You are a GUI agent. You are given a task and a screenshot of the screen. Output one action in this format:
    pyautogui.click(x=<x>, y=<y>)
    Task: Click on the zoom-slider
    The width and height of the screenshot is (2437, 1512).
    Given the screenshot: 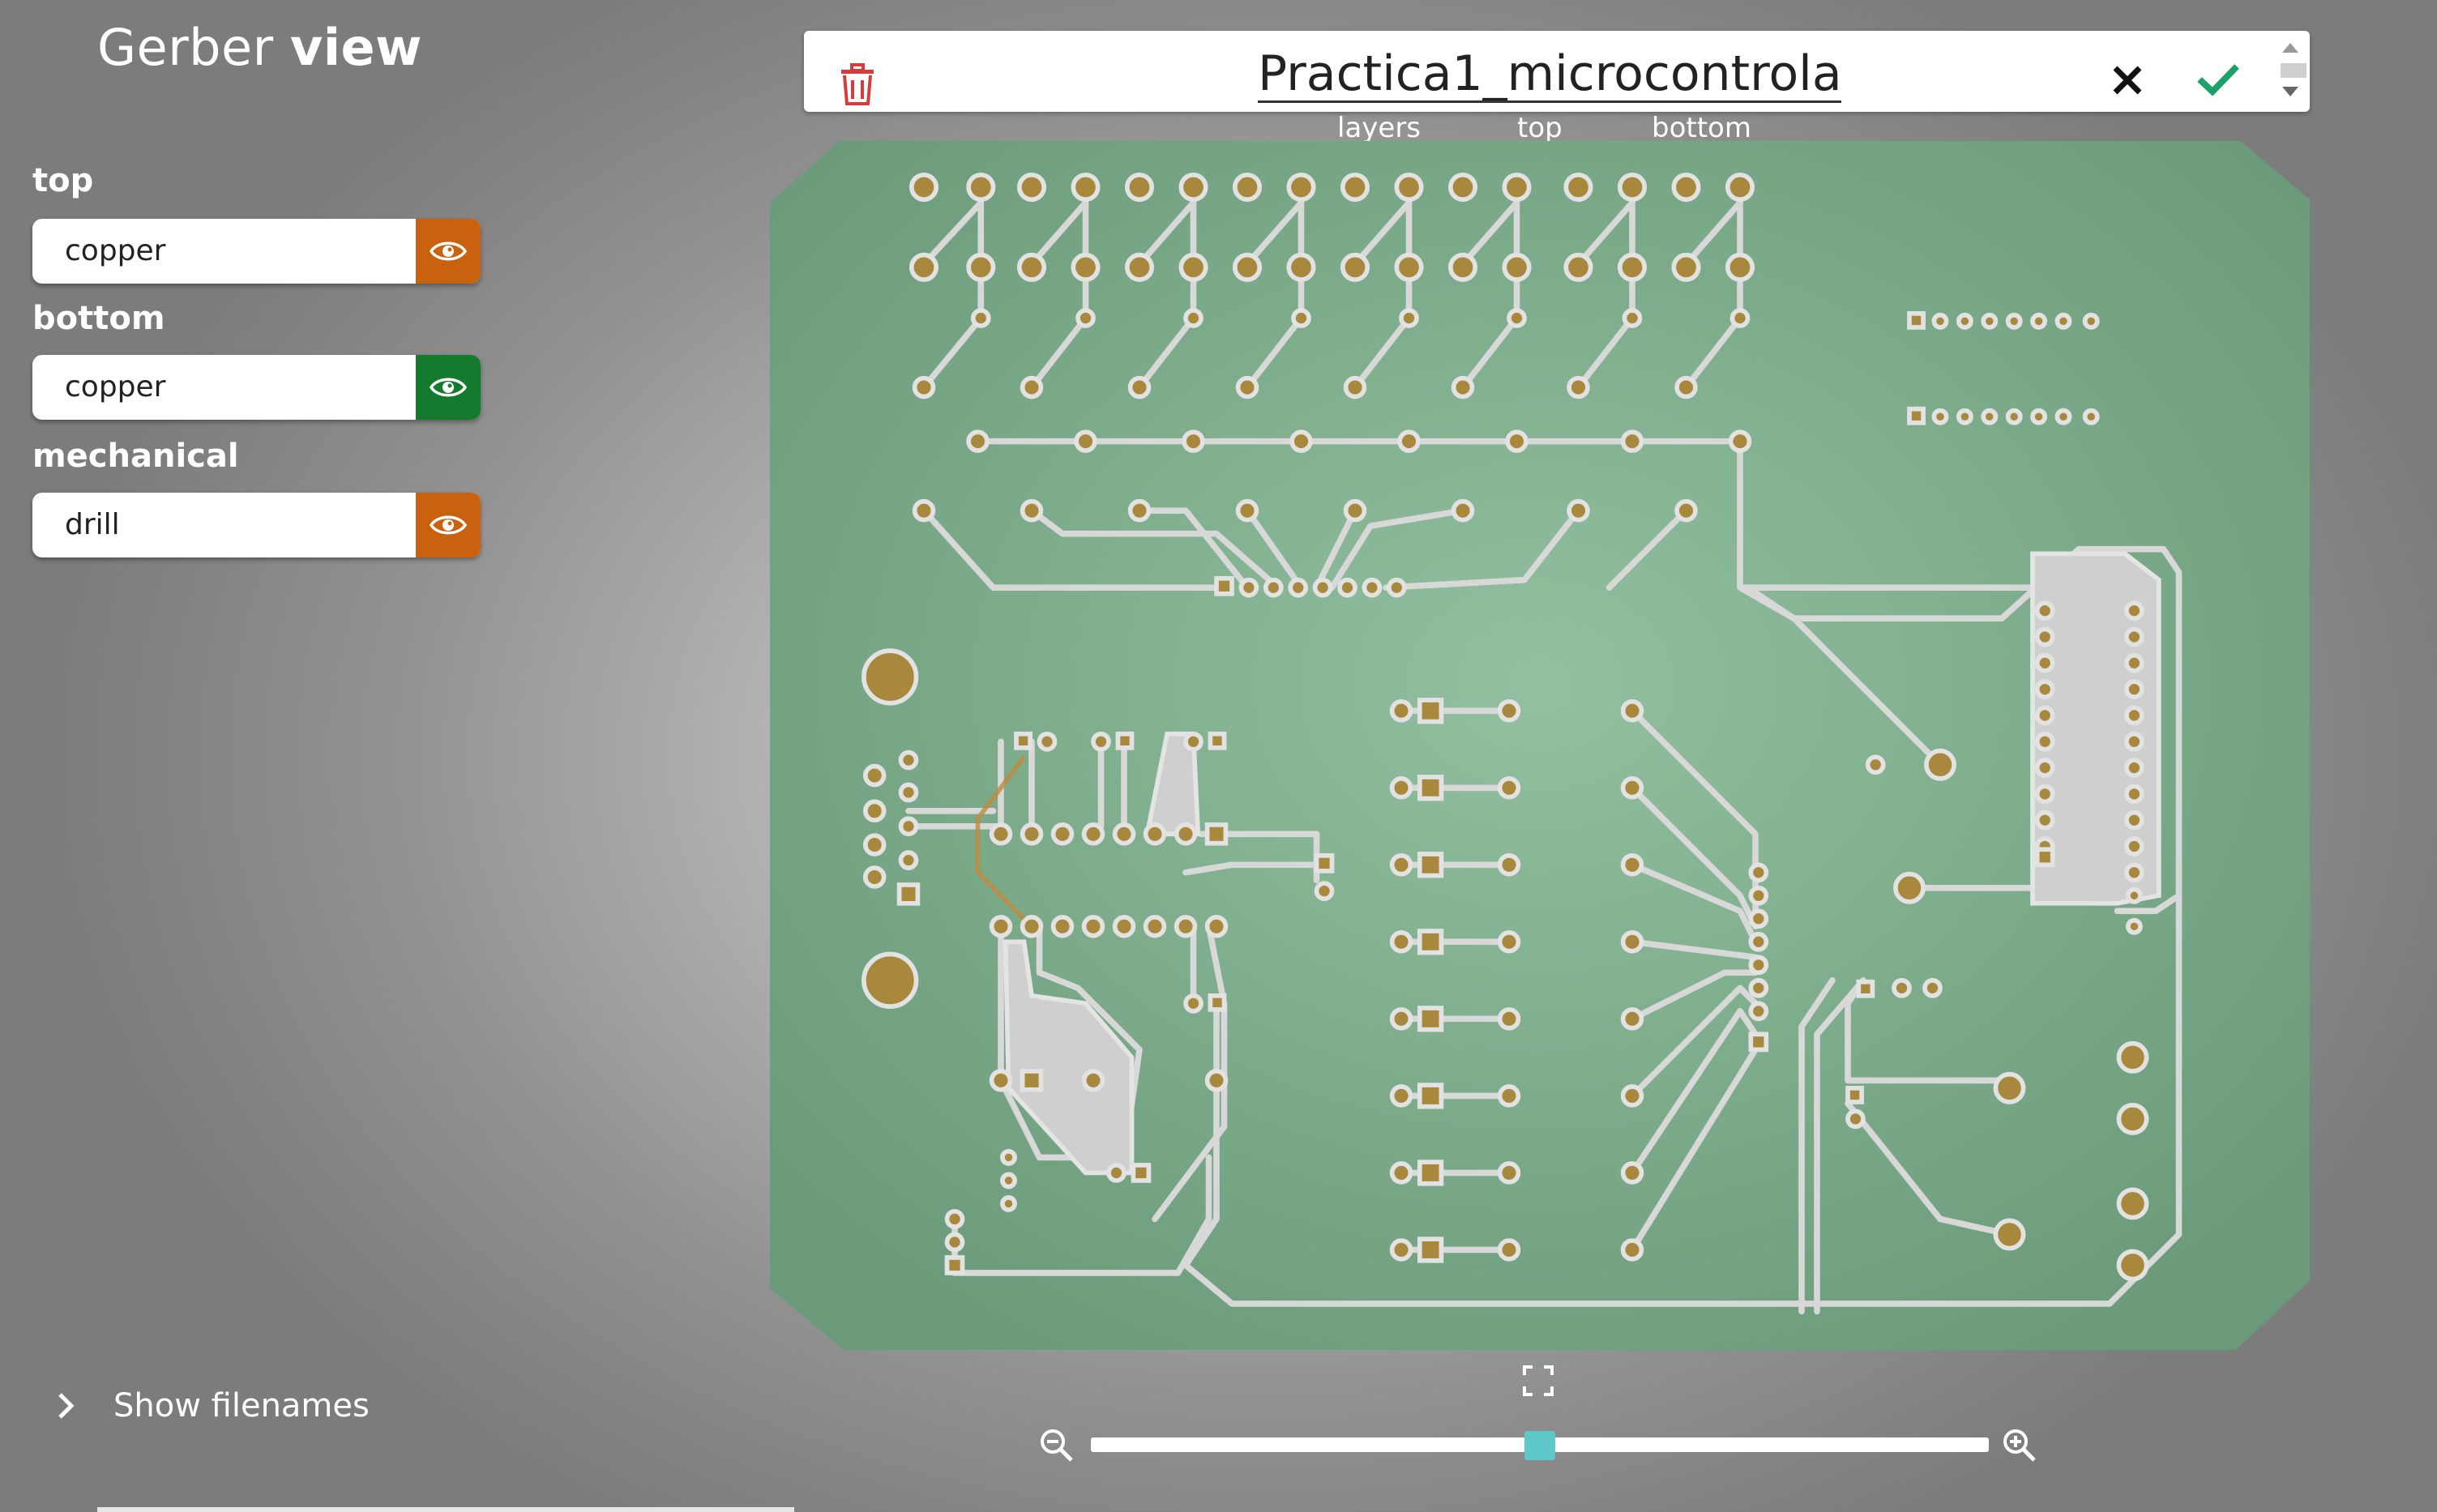 What is the action you would take?
    pyautogui.click(x=1540, y=1445)
    